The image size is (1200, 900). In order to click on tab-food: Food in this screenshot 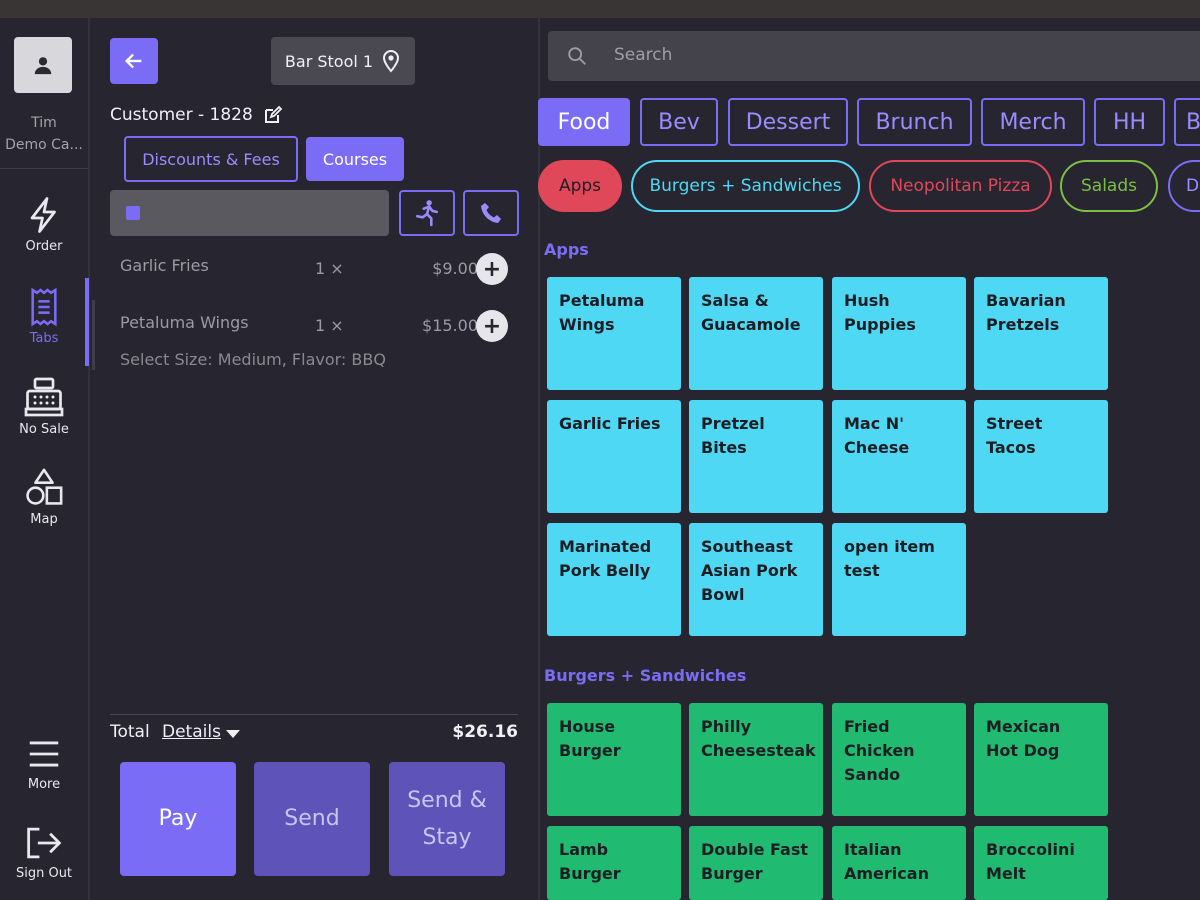, I will do `click(584, 122)`.